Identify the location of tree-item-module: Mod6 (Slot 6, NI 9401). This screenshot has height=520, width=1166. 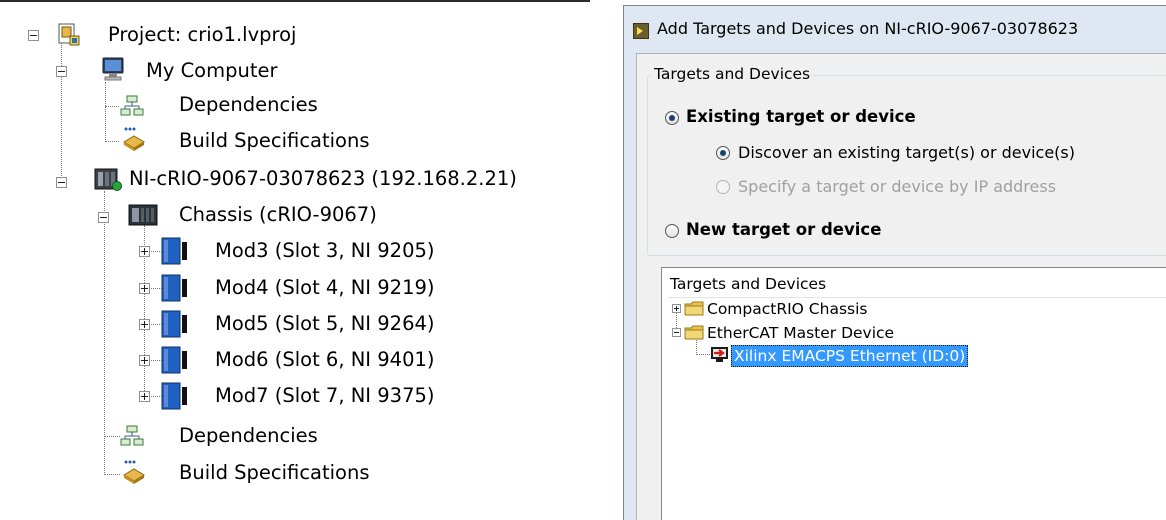
(325, 360).